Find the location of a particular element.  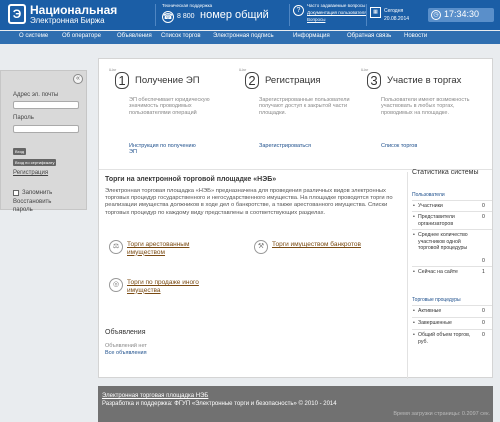

remember-checkbox is located at coordinates (16, 193).